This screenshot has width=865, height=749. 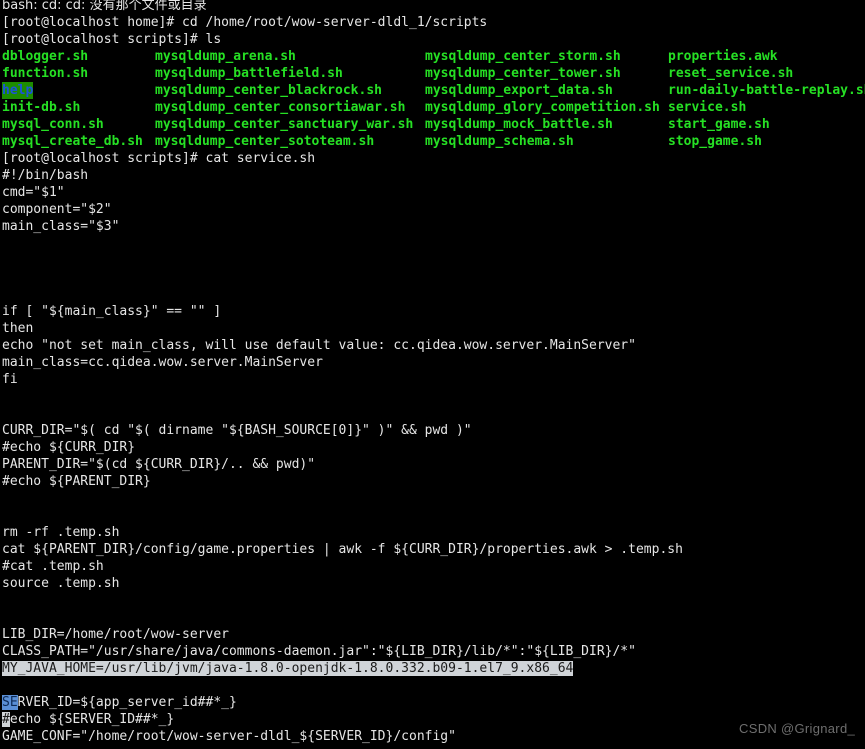 What do you see at coordinates (499, 141) in the screenshot?
I see `ls-entry: mysqldump_schema.sh` at bounding box center [499, 141].